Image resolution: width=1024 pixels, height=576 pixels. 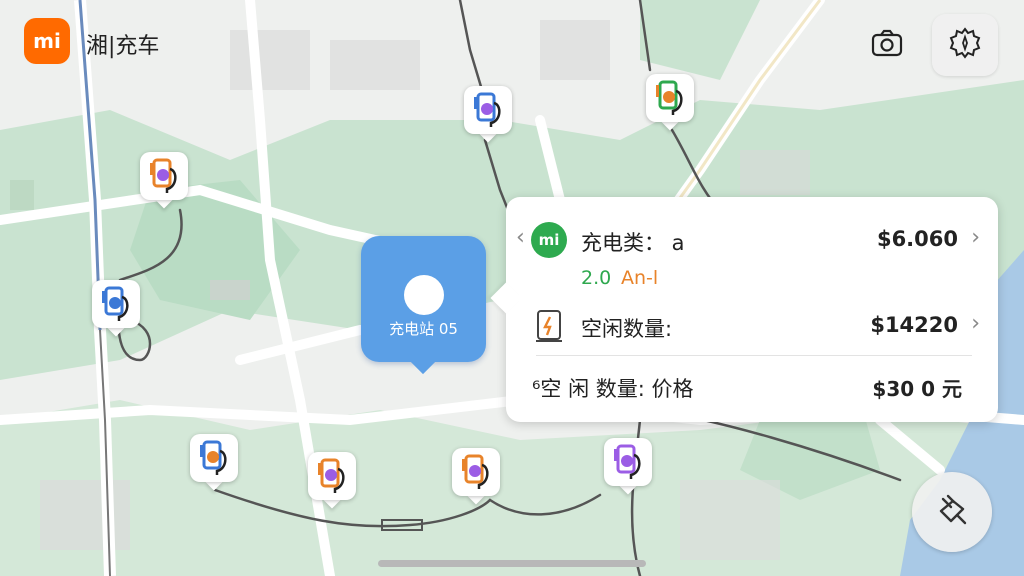 I want to click on camera-button, so click(x=887, y=45).